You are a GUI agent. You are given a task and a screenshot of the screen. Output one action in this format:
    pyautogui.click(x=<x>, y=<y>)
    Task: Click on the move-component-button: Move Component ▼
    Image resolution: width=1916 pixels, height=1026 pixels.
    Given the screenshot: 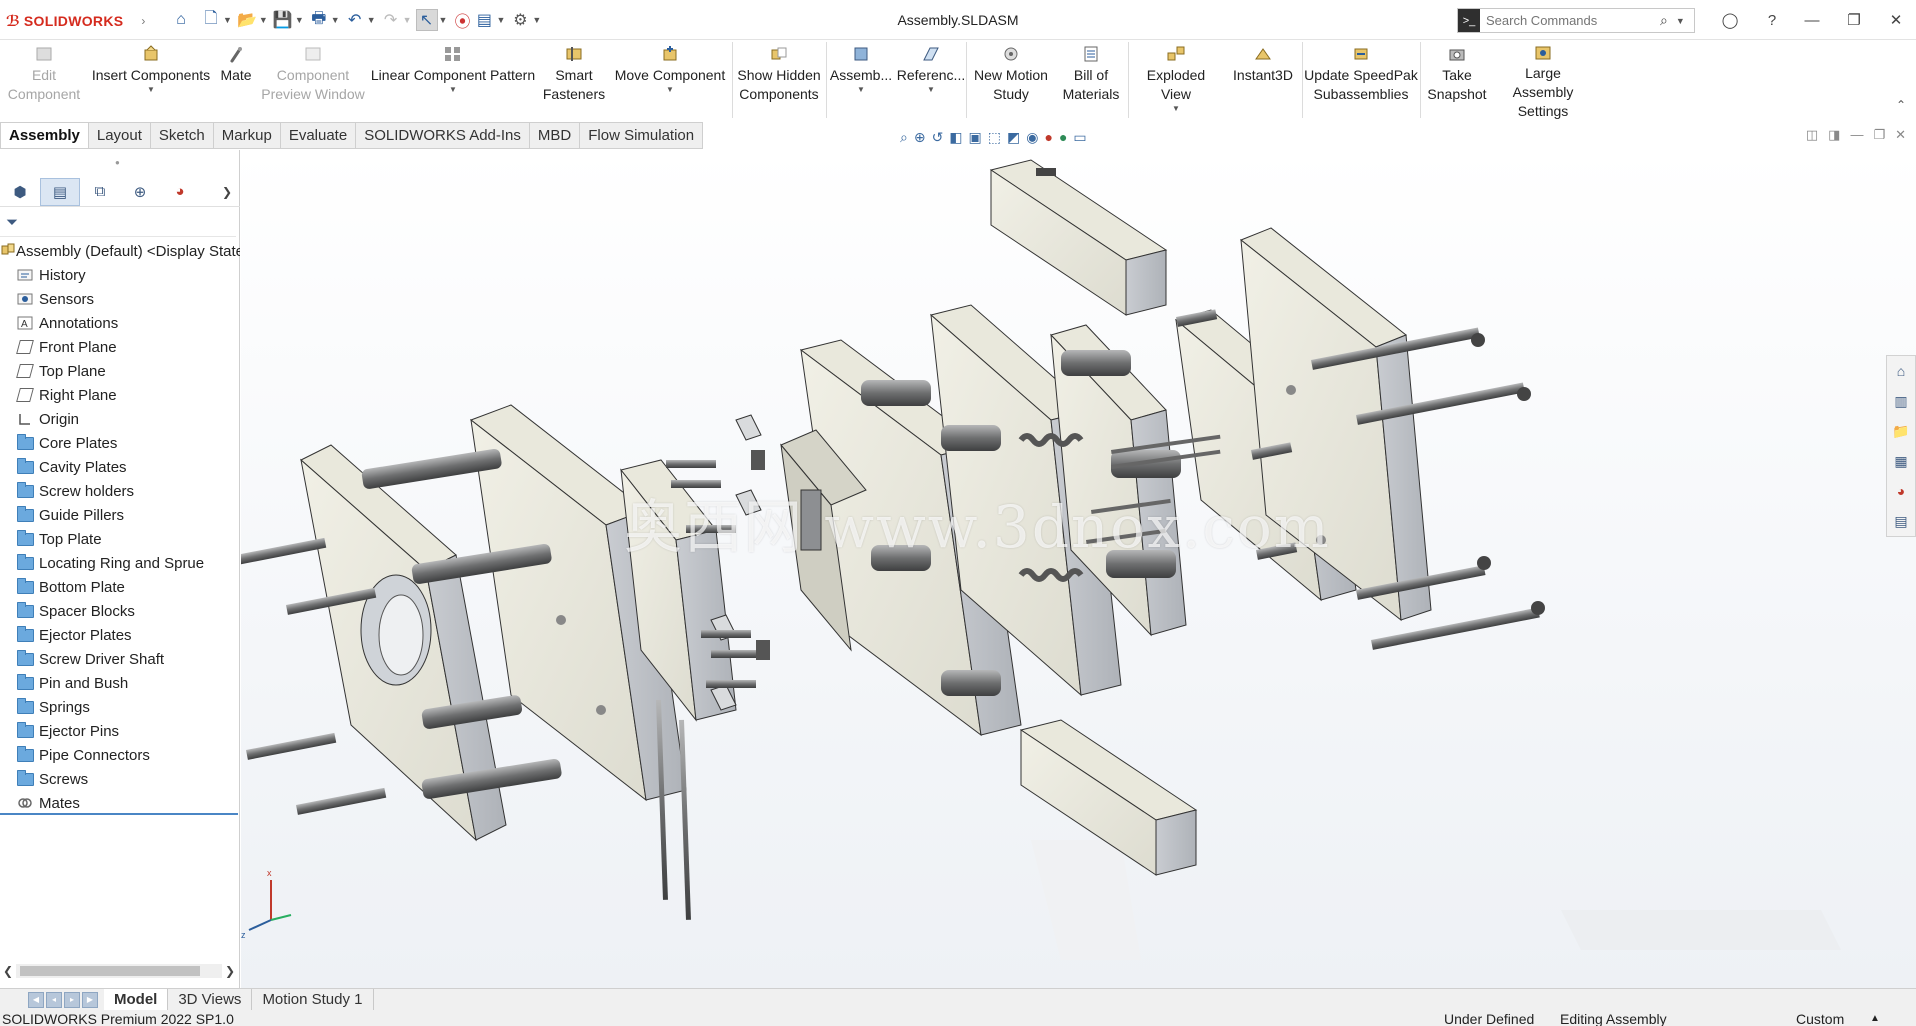 What is the action you would take?
    pyautogui.click(x=670, y=80)
    